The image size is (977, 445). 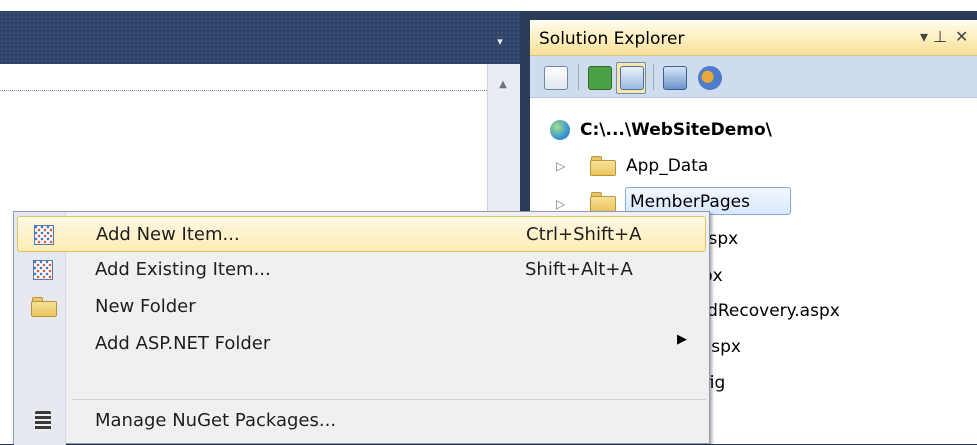 I want to click on menu-item-label: New Folder, so click(x=145, y=306).